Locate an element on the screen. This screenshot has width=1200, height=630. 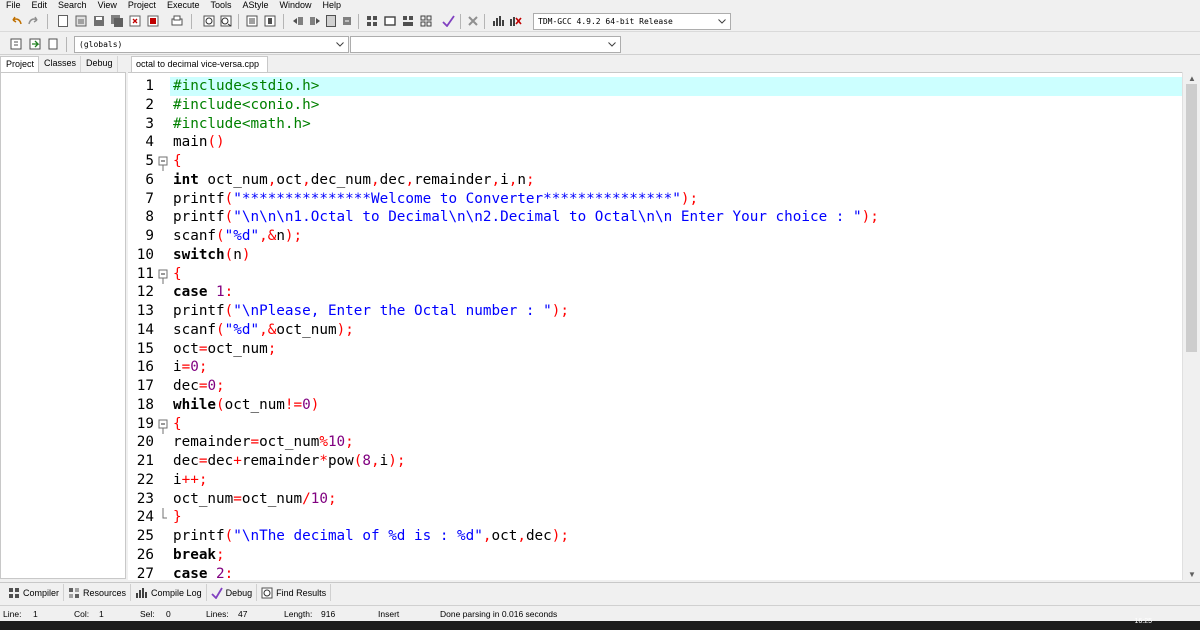
menu-item-window: Window is located at coordinates (296, 5).